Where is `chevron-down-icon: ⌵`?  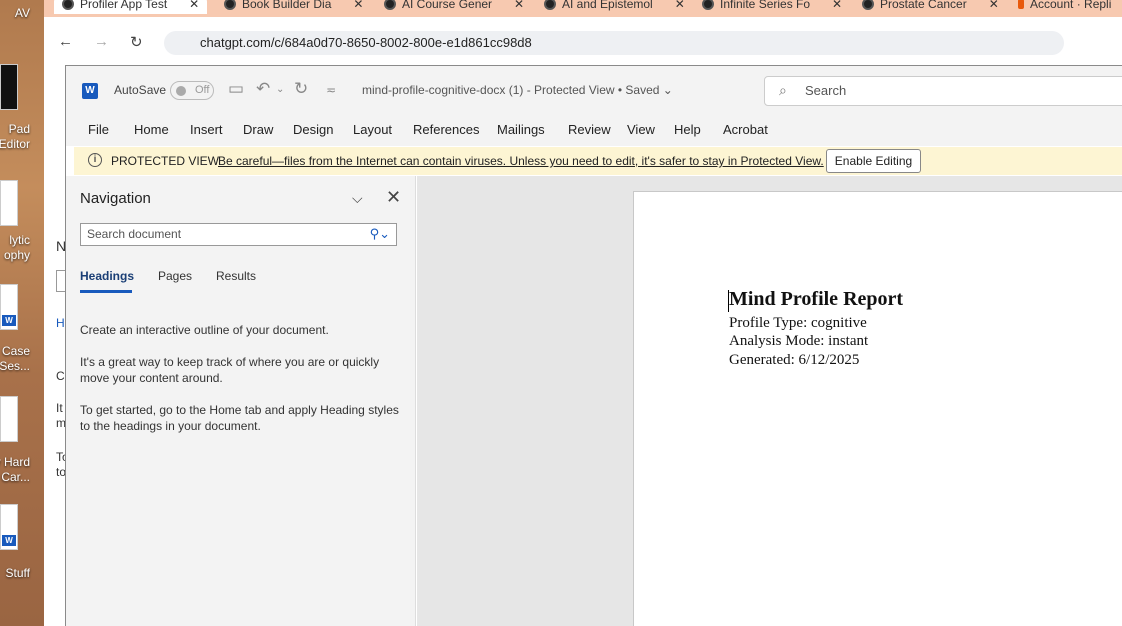
chevron-down-icon: ⌵ is located at coordinates (357, 198).